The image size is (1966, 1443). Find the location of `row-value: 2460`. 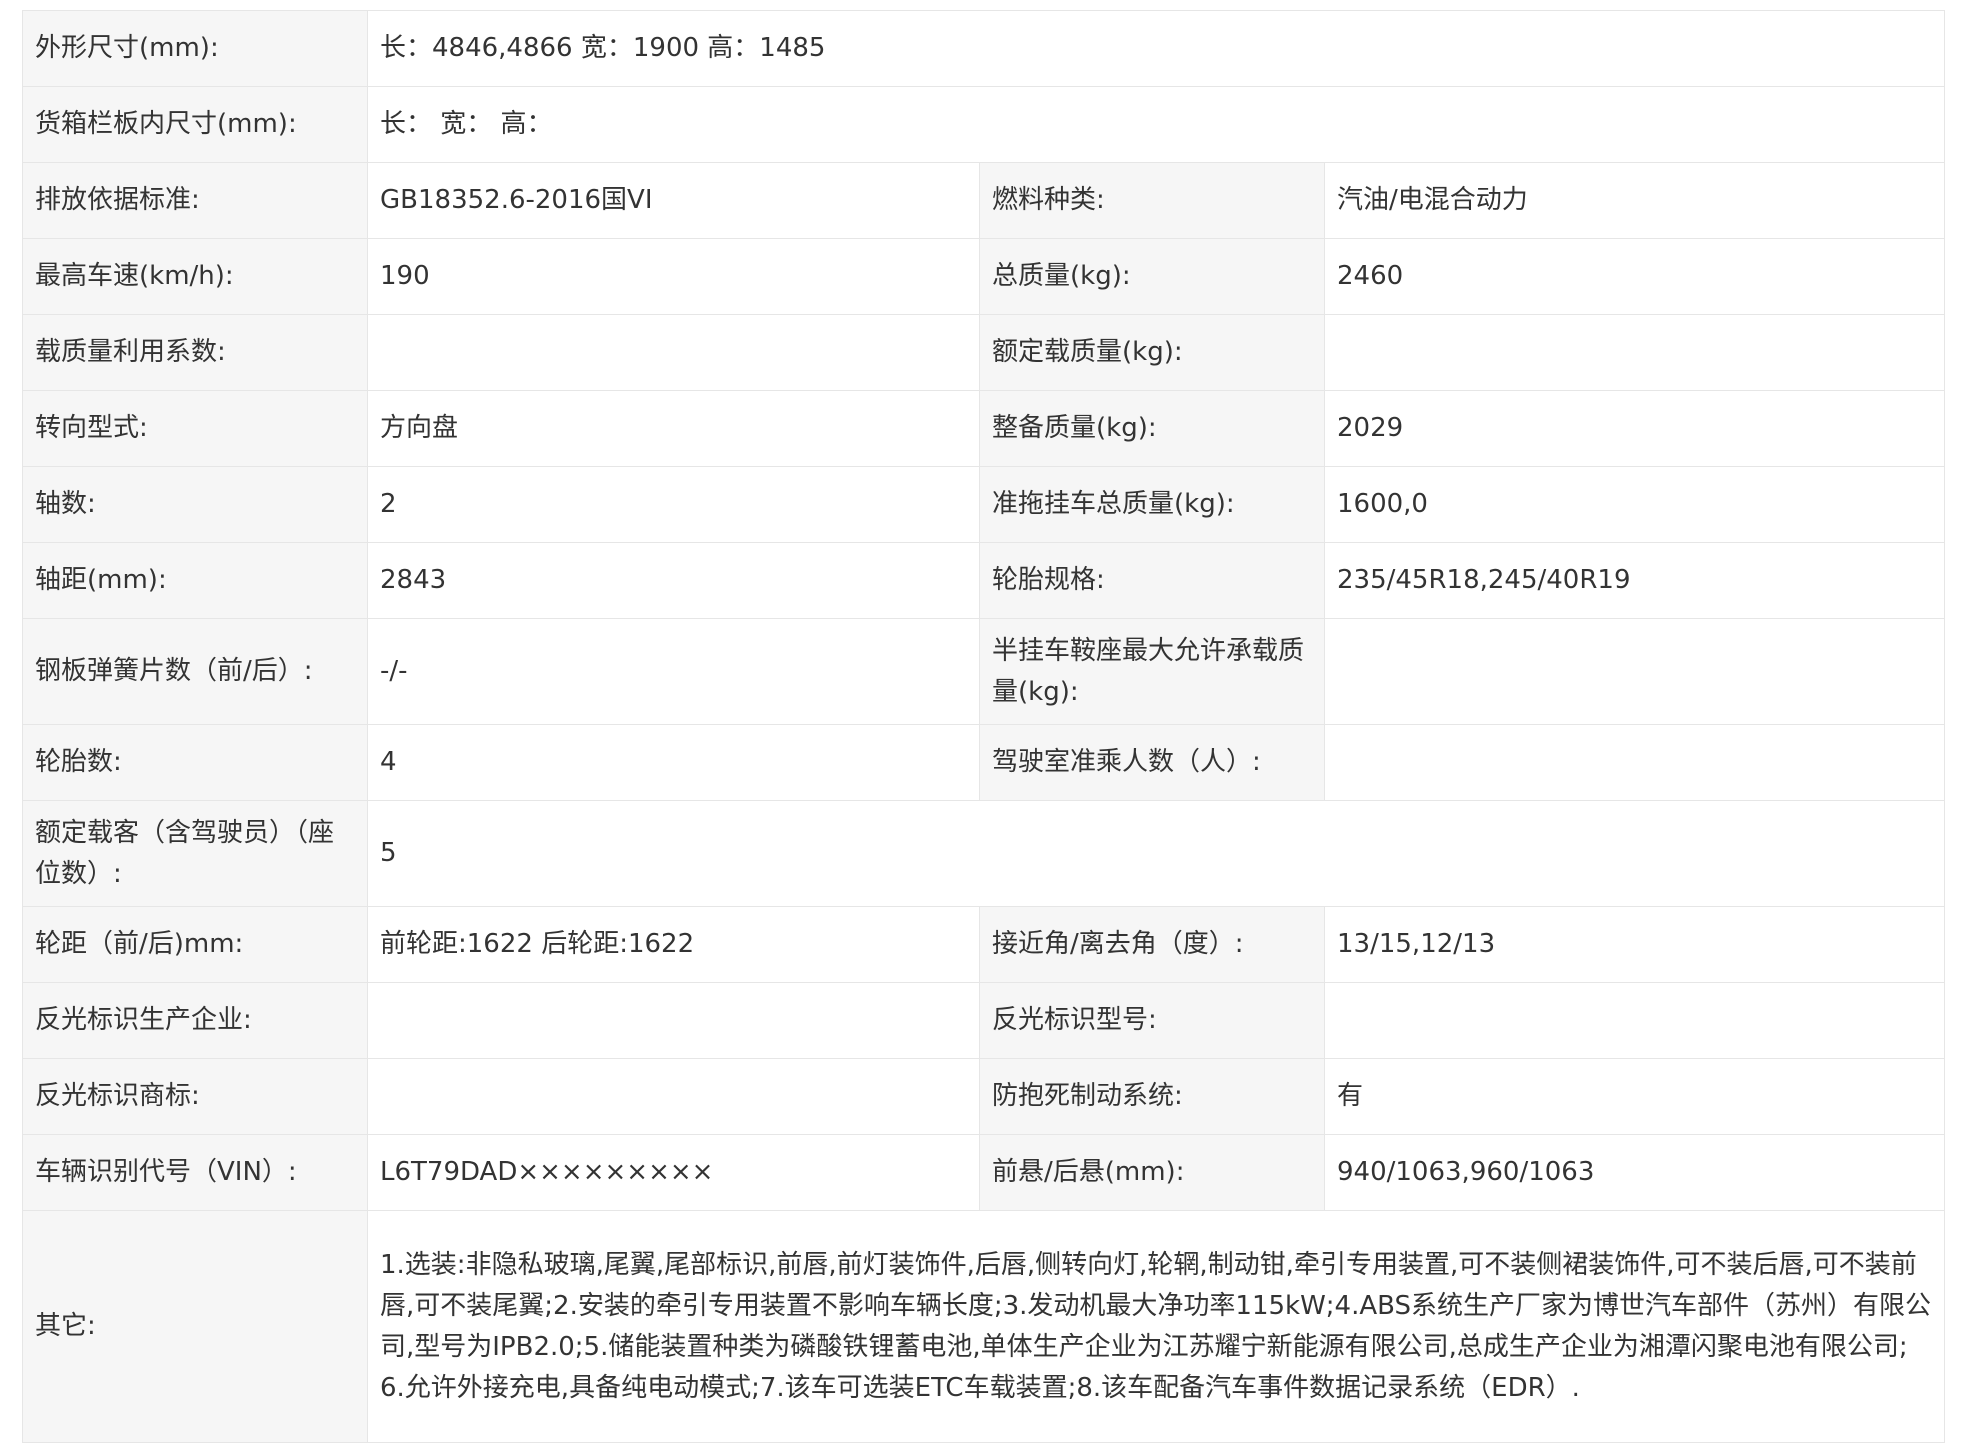

row-value: 2460 is located at coordinates (1634, 276).